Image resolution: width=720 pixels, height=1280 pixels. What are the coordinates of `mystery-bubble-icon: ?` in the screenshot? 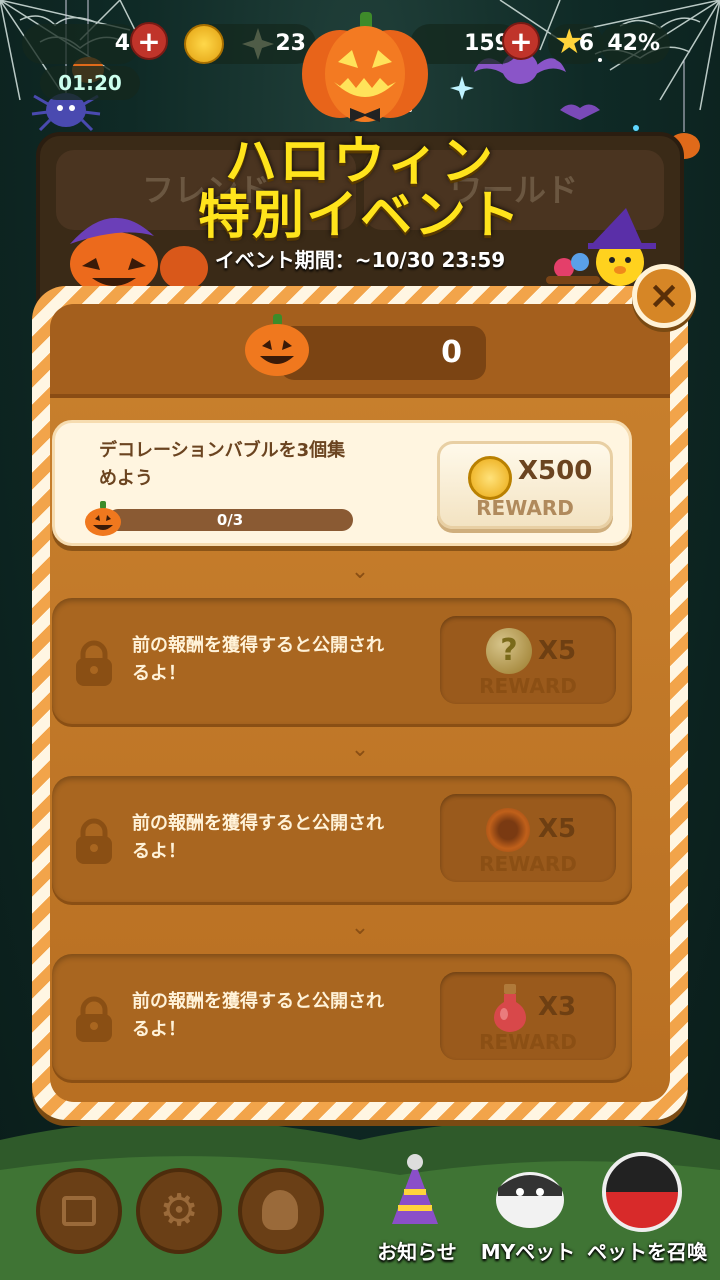 It's located at (509, 651).